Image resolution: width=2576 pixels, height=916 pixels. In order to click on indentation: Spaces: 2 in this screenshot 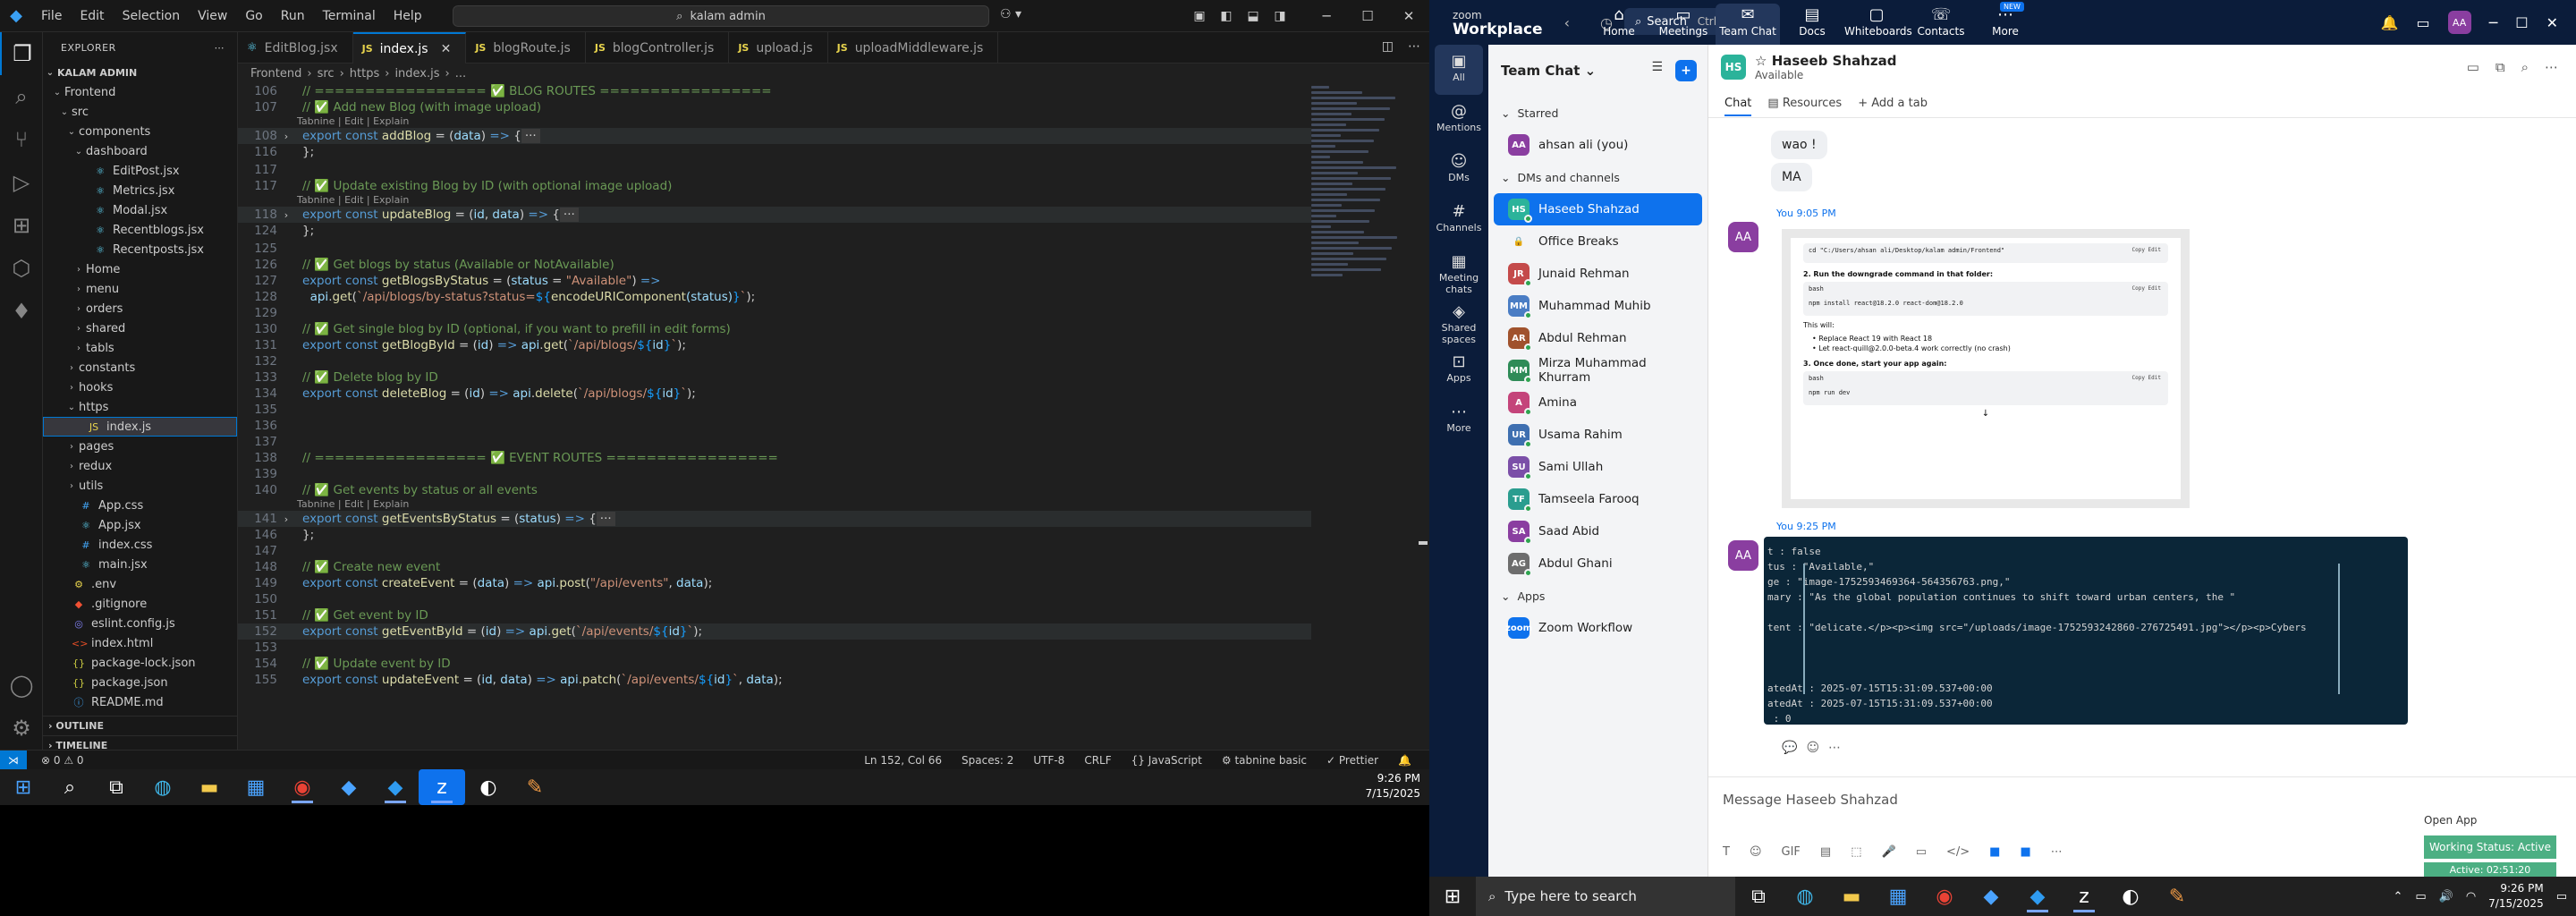, I will do `click(987, 760)`.